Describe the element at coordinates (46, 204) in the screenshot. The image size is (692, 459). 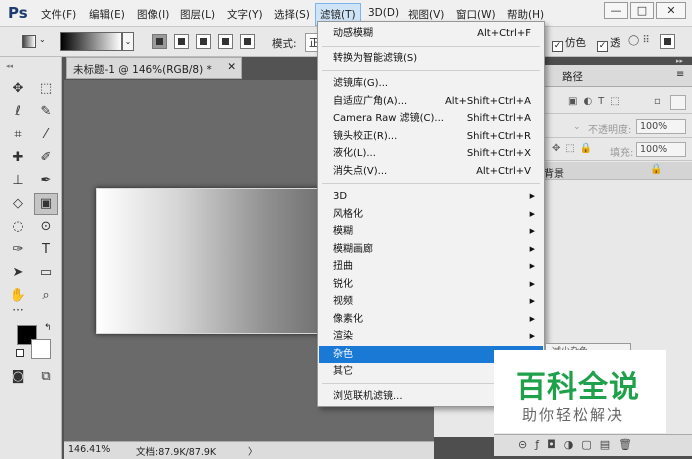
I see `gradient-tool-icon: ▣` at that location.